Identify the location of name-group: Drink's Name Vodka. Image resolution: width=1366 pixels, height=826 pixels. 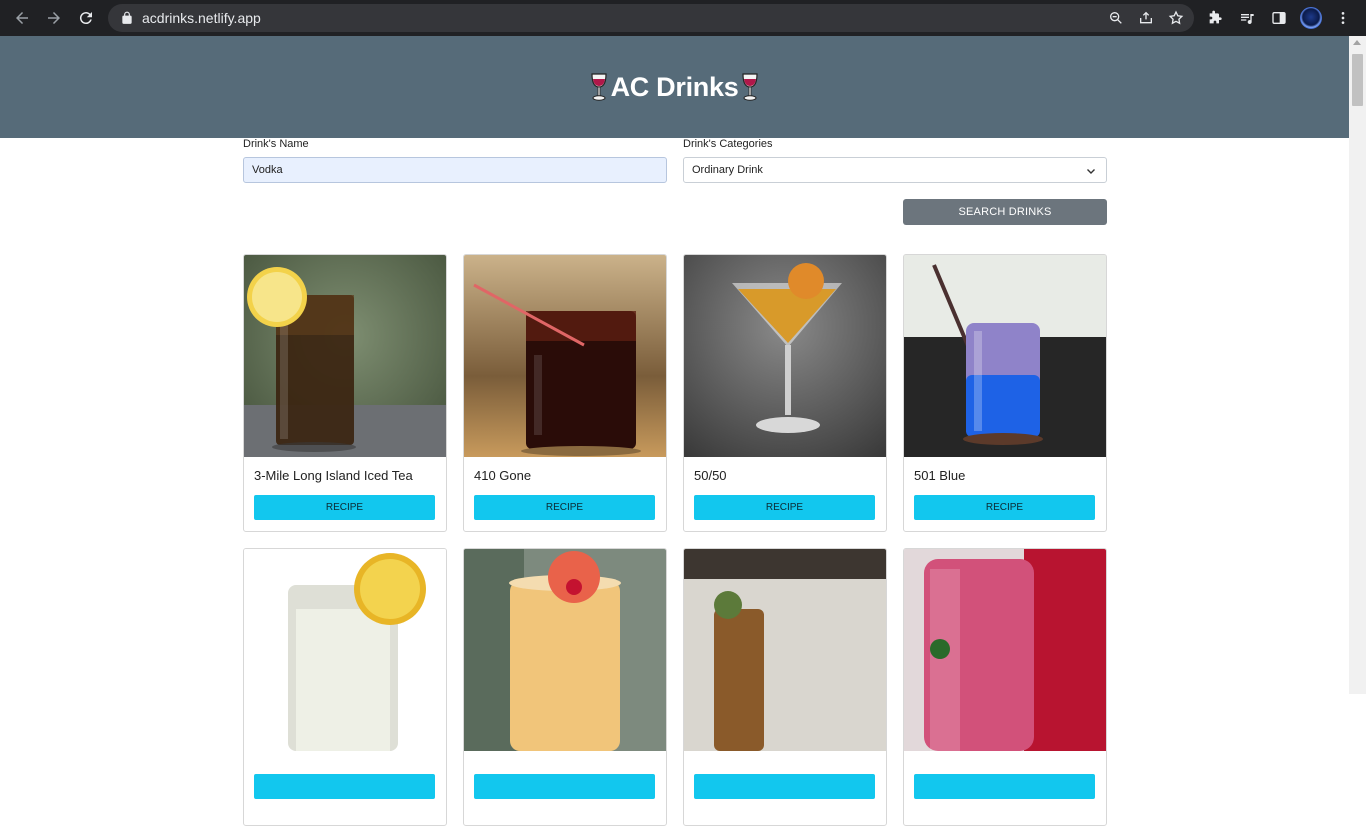
(455, 160).